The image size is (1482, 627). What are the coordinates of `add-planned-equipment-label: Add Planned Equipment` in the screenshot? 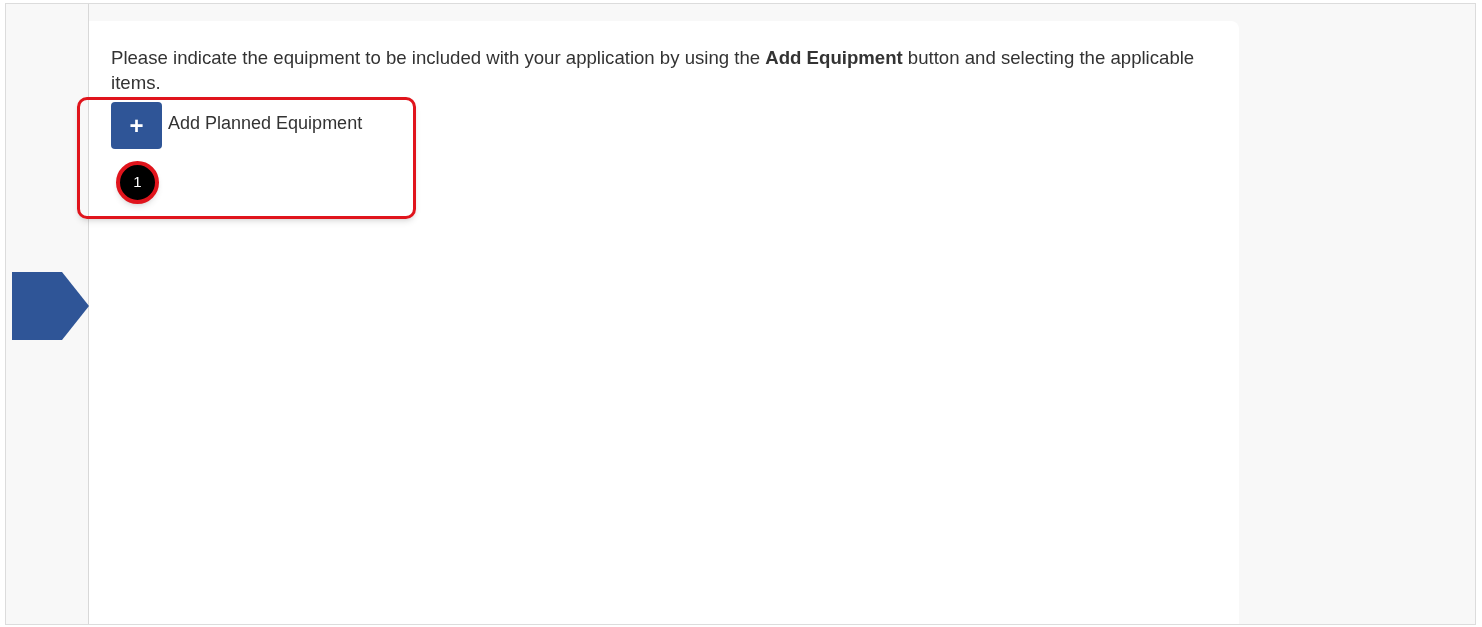 It's located at (265, 123).